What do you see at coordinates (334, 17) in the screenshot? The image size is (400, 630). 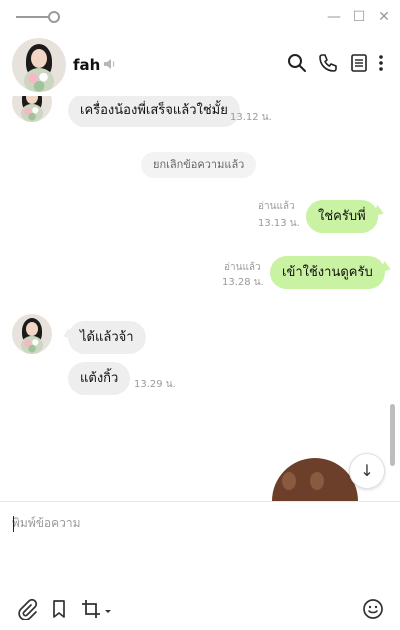 I see `minimize-button: —` at bounding box center [334, 17].